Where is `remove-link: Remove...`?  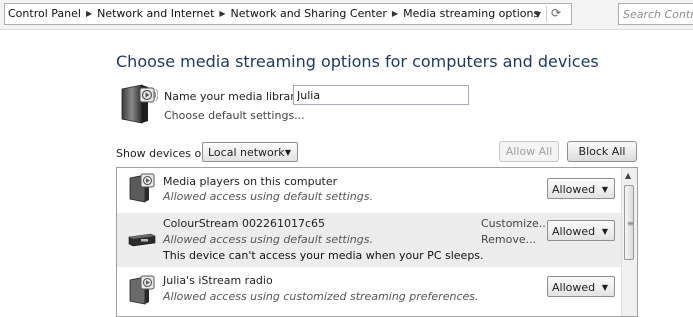
remove-link: Remove... is located at coordinates (508, 239).